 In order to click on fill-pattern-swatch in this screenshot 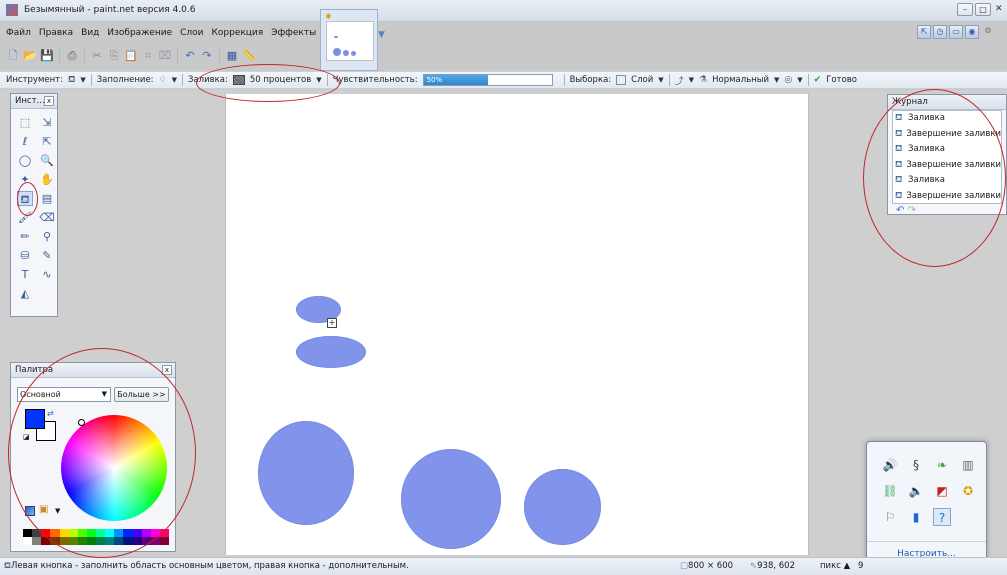, I will do `click(238, 80)`.